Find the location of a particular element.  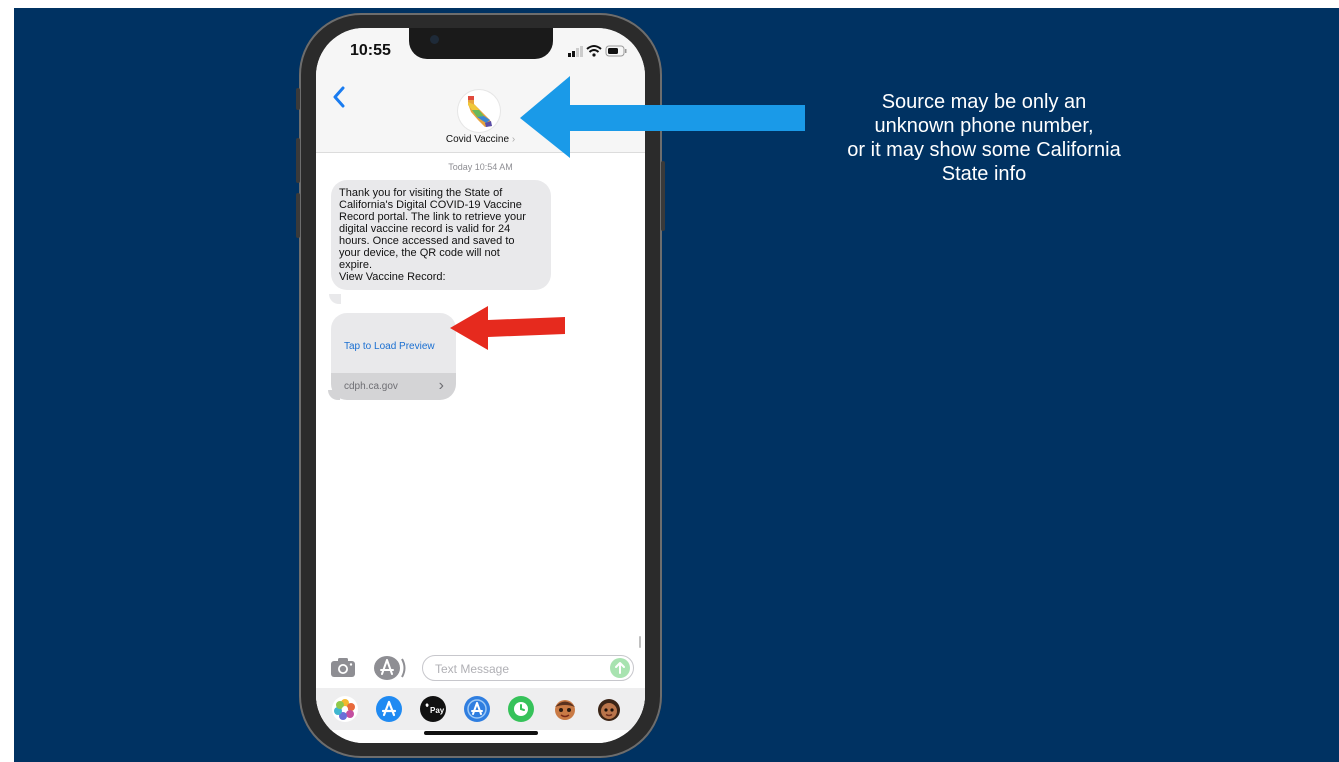

status-icons is located at coordinates (598, 53).